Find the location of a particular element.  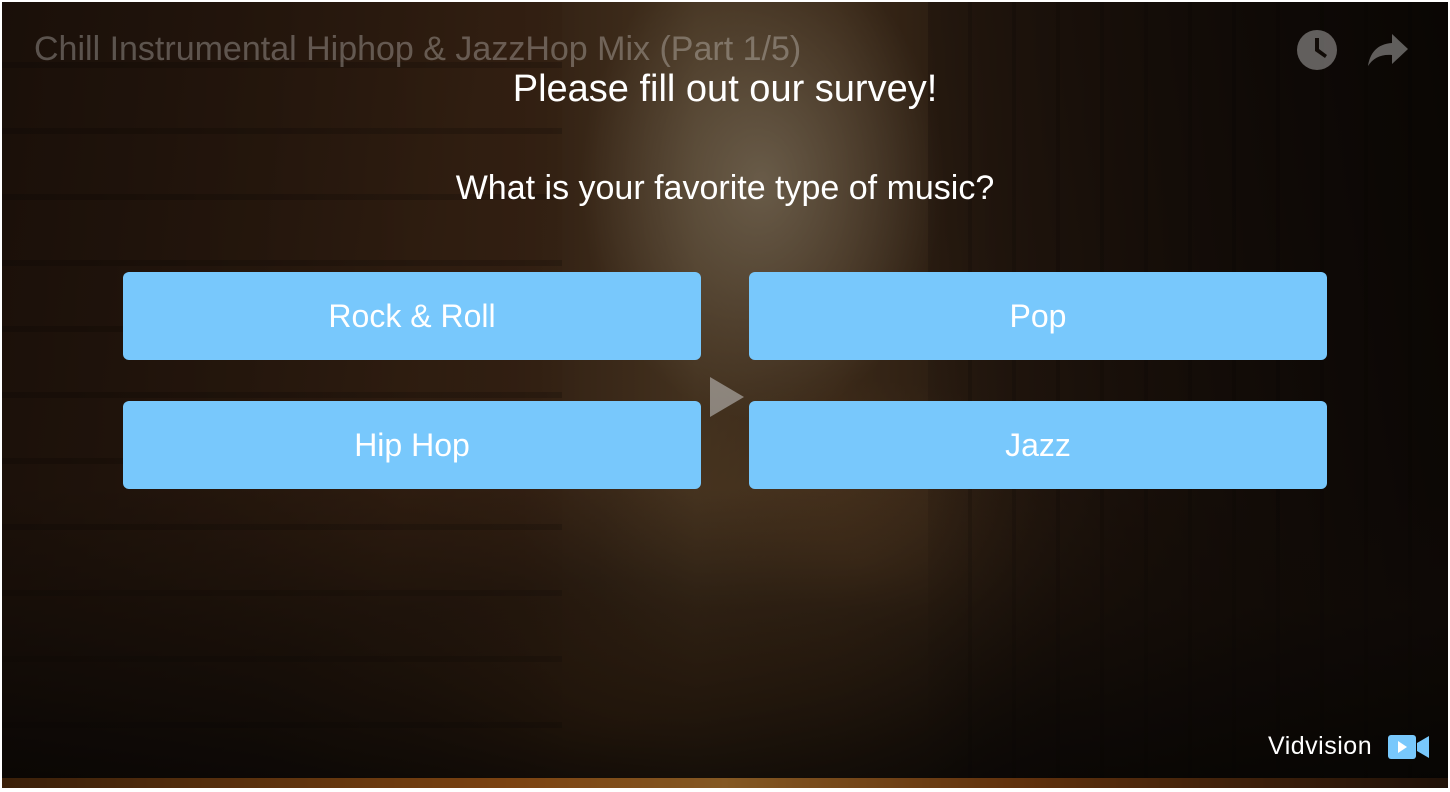

clock-icon is located at coordinates (1317, 50).